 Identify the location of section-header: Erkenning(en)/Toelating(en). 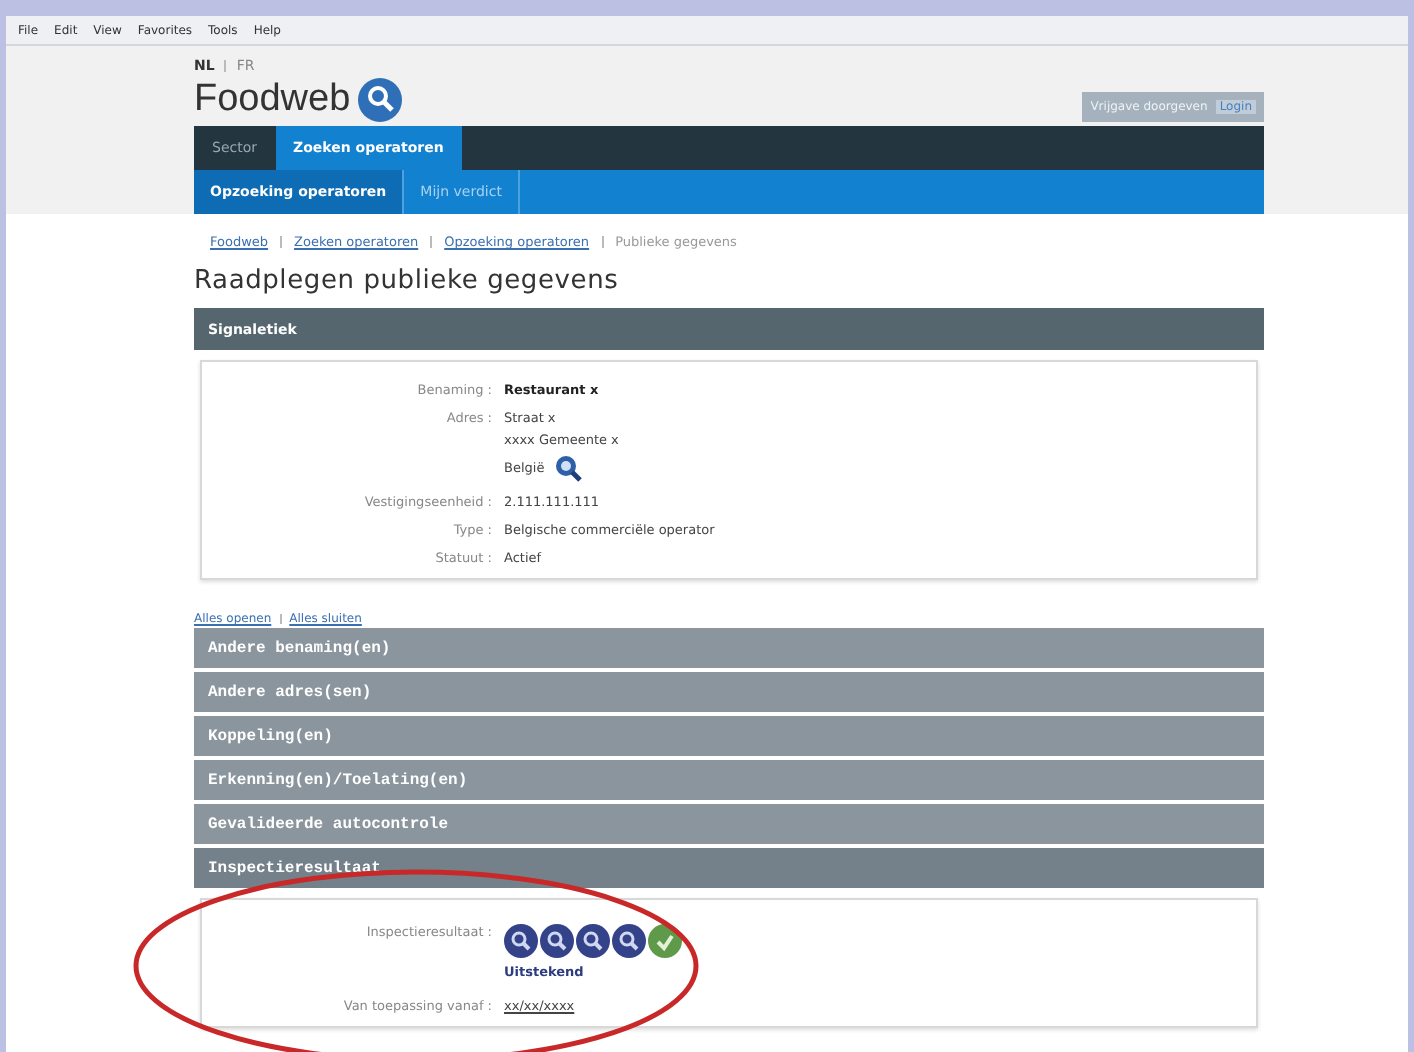
(729, 780).